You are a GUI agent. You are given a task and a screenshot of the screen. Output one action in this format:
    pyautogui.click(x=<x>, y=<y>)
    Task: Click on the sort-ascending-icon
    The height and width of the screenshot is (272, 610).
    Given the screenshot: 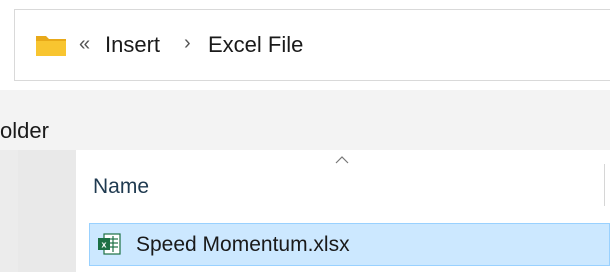 What is the action you would take?
    pyautogui.click(x=342, y=160)
    